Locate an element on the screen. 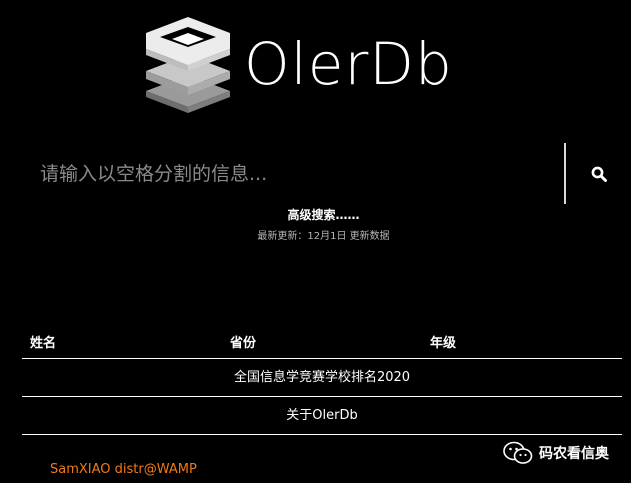 Image resolution: width=631 pixels, height=483 pixels. column-header-province: 省份 is located at coordinates (243, 341).